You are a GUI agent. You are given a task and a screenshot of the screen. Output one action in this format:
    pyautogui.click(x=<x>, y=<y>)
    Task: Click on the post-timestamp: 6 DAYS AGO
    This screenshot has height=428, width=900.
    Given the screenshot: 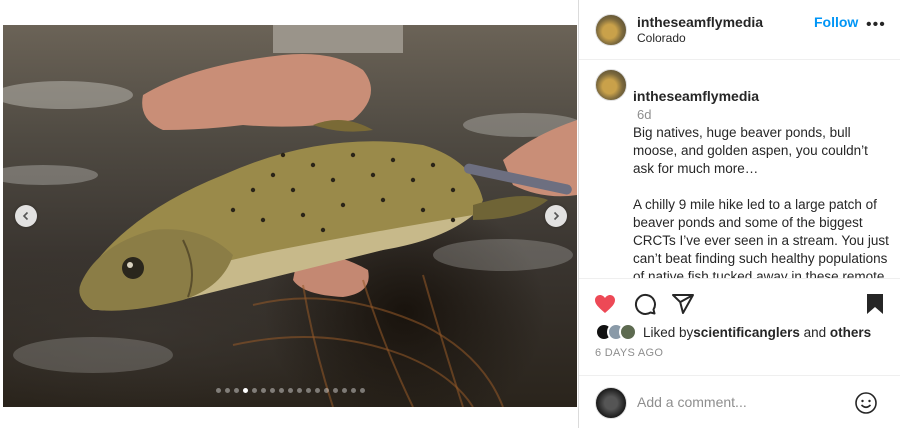 What is the action you would take?
    pyautogui.click(x=629, y=353)
    